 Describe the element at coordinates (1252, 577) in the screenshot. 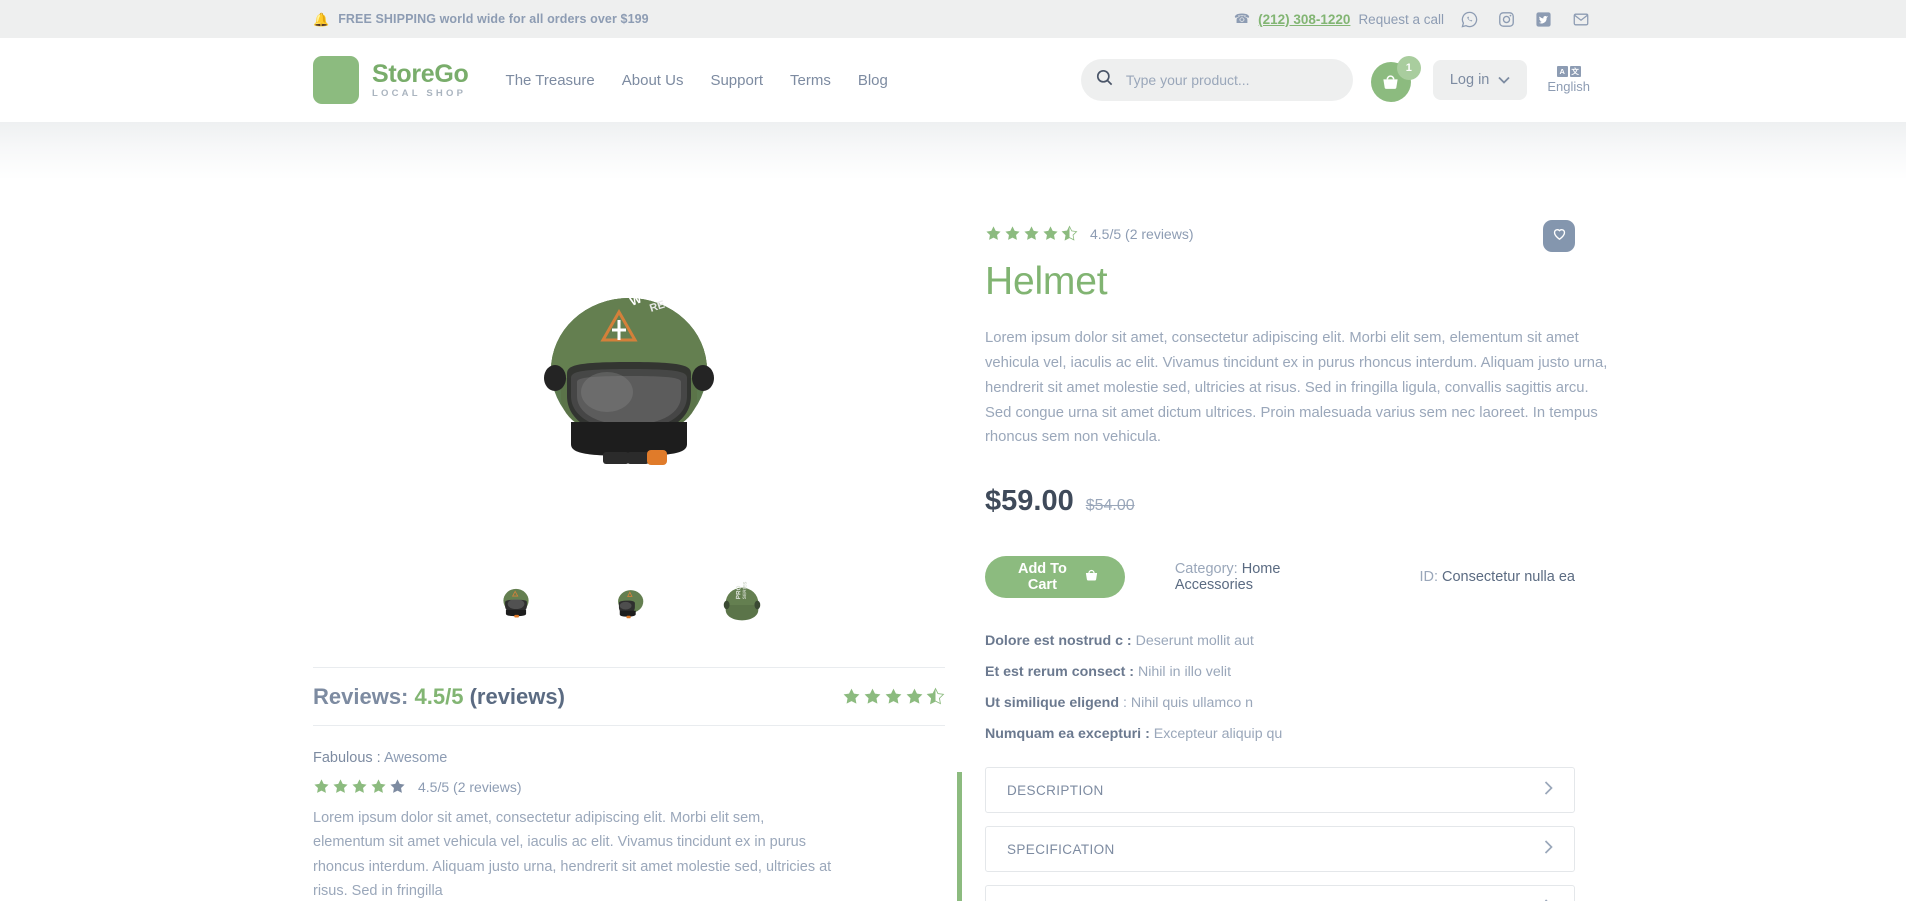

I see `product-category: Category: Home Accessories` at that location.